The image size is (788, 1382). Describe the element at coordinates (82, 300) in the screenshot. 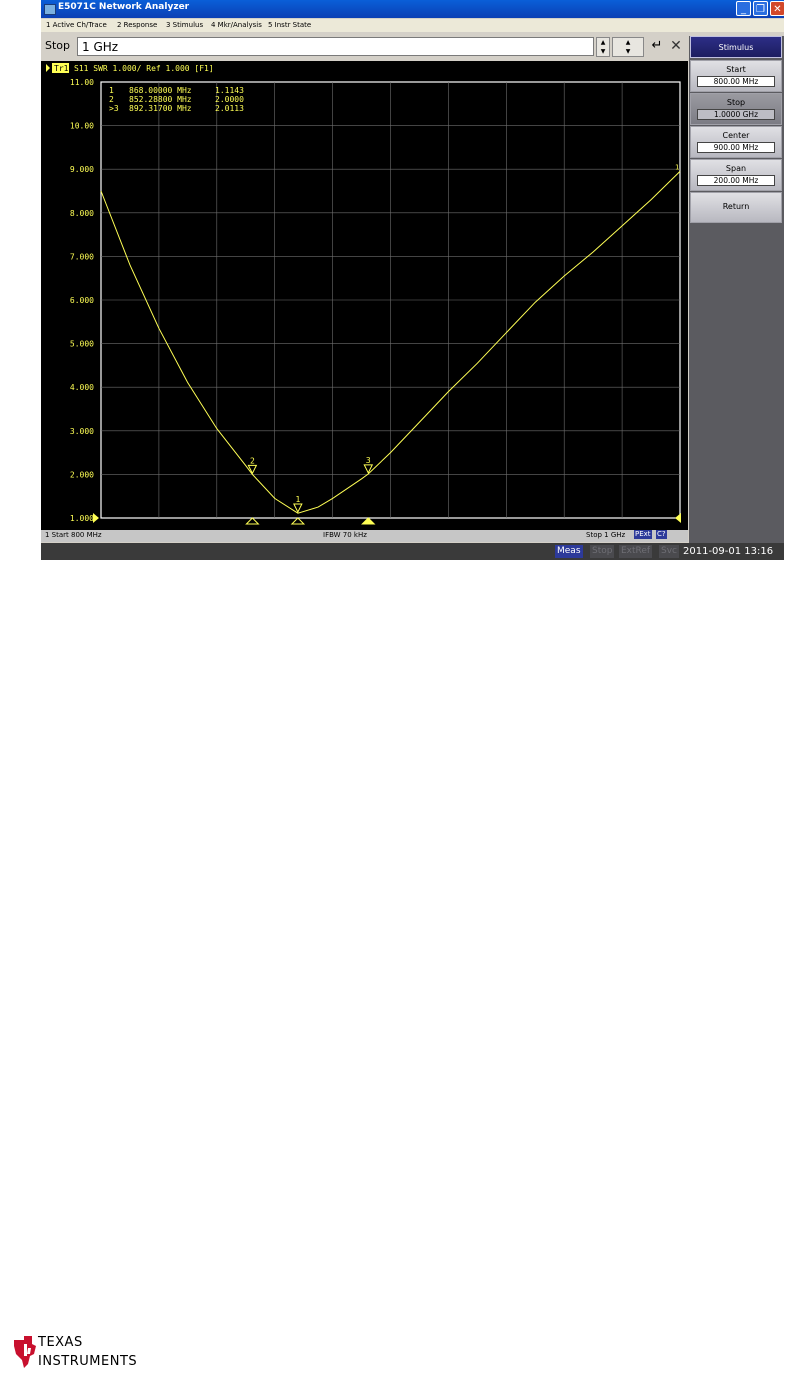

I see `y-tick-label: 6.000` at that location.